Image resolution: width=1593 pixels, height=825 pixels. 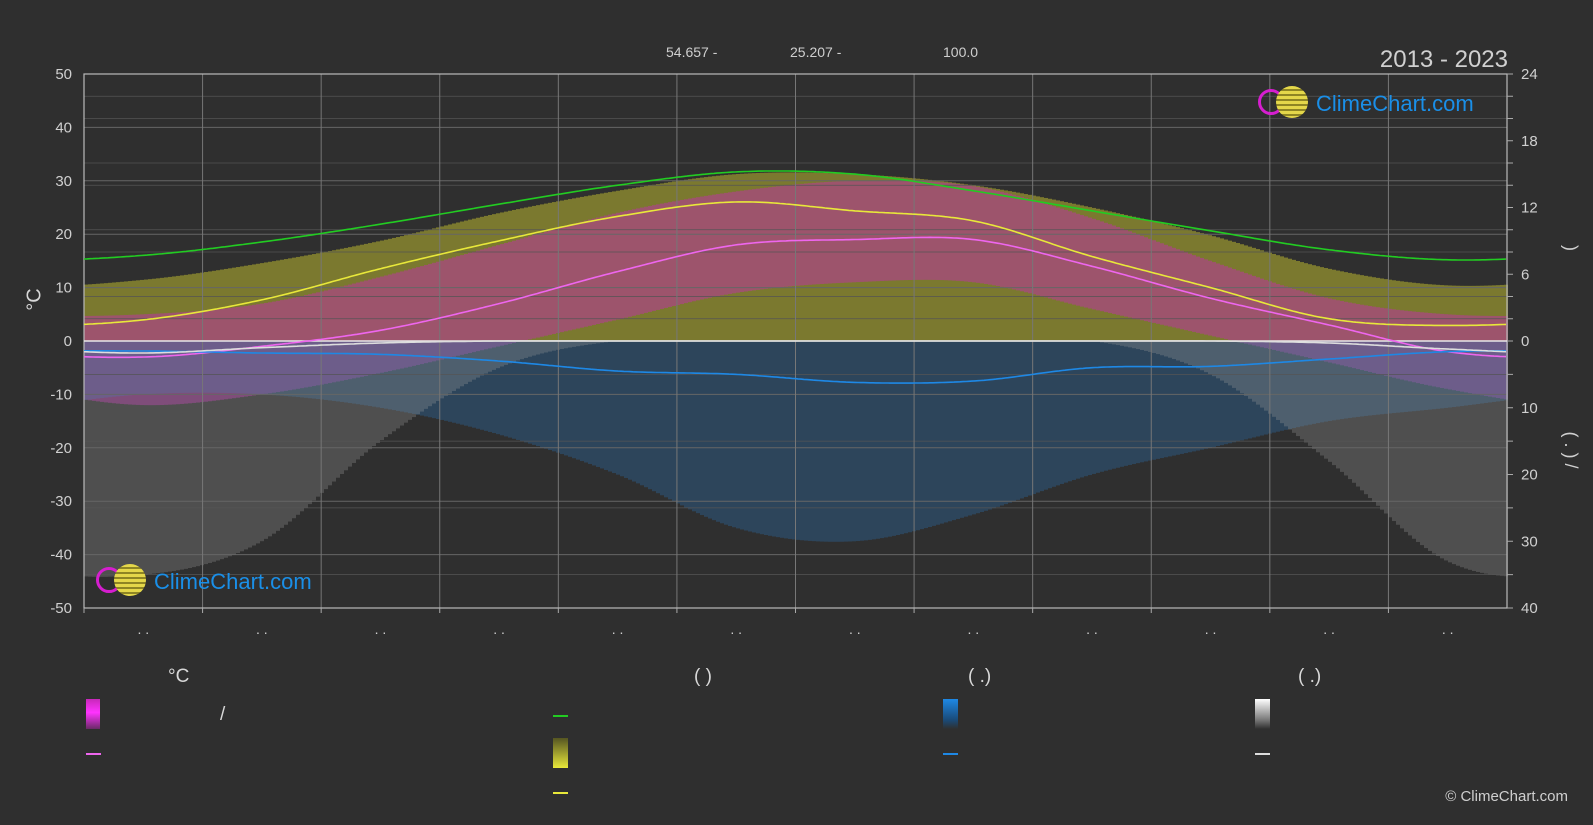 I want to click on logo-bottom: ClimeChart.com, so click(x=204, y=582).